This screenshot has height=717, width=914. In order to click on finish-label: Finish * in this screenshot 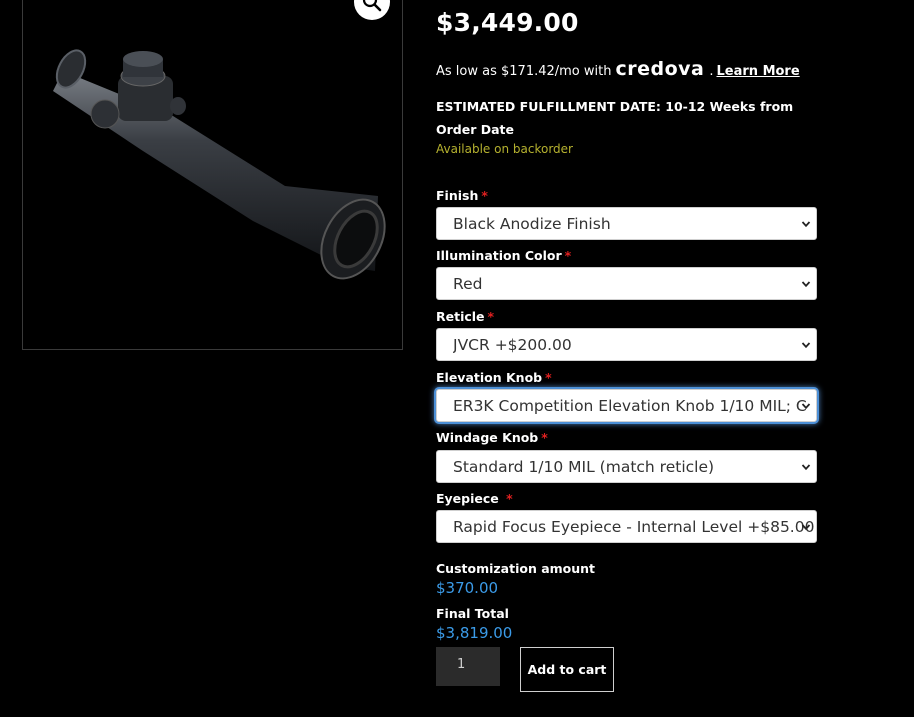, I will do `click(462, 195)`.